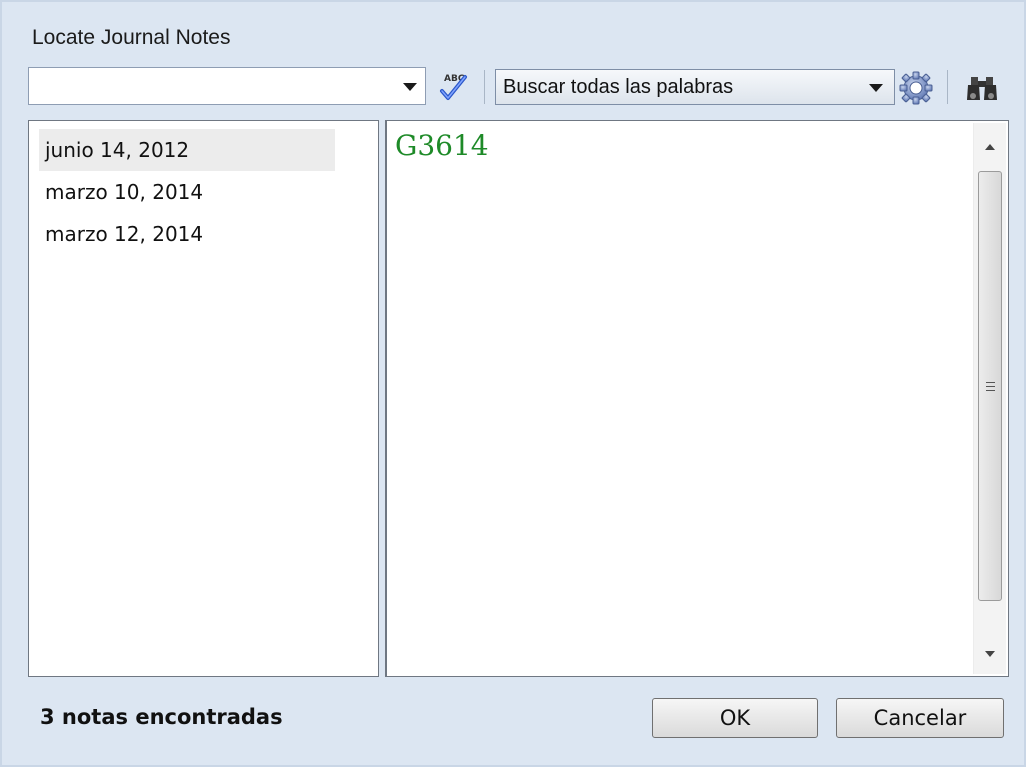 Image resolution: width=1026 pixels, height=767 pixels. I want to click on results-count-status: 3 notas encontradas, so click(161, 717).